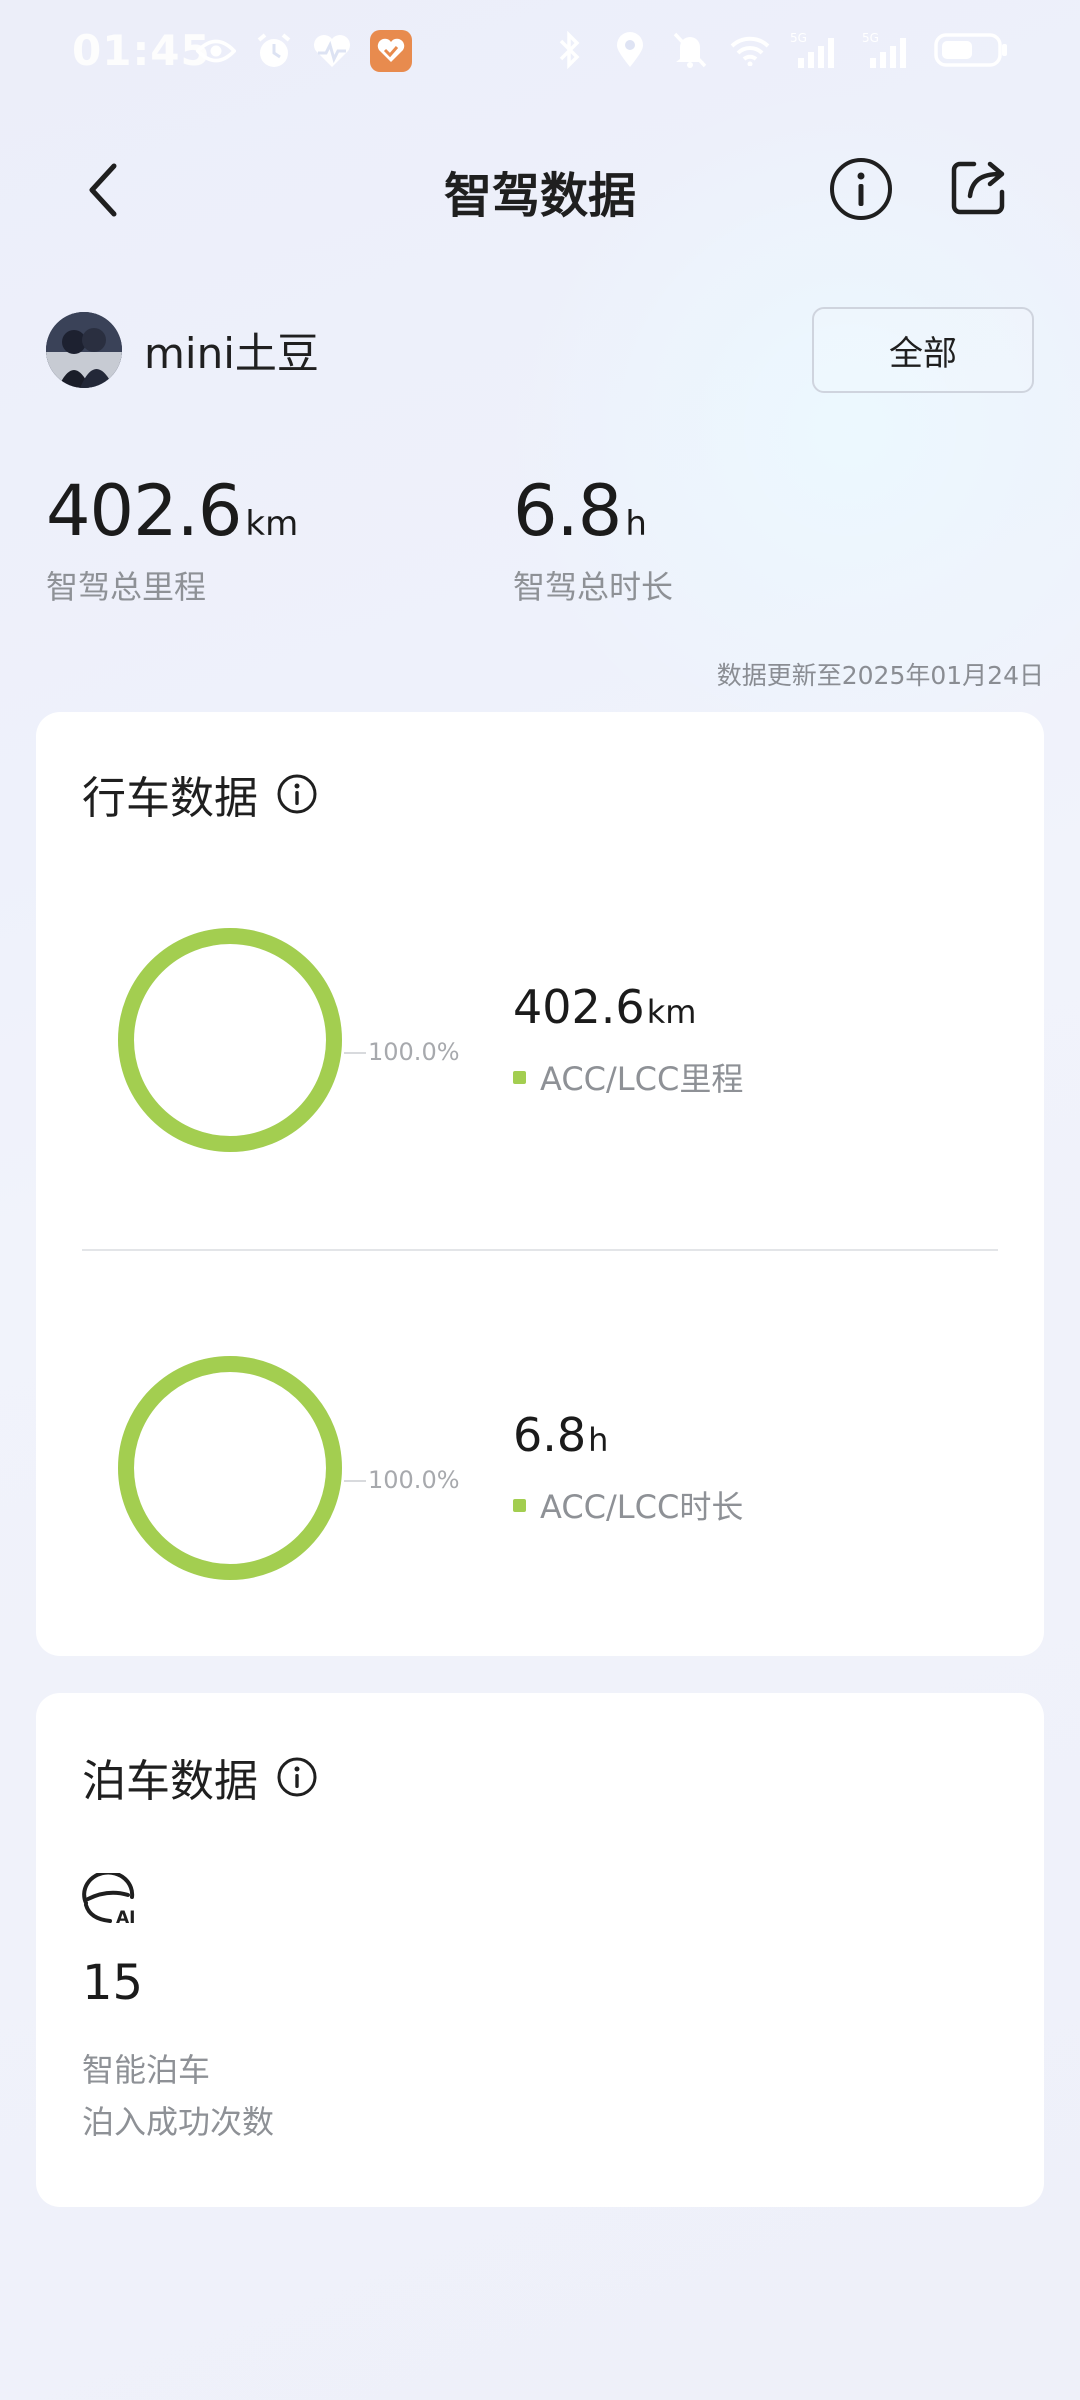  Describe the element at coordinates (561, 1435) in the screenshot. I see `duration-value: 6.8h` at that location.